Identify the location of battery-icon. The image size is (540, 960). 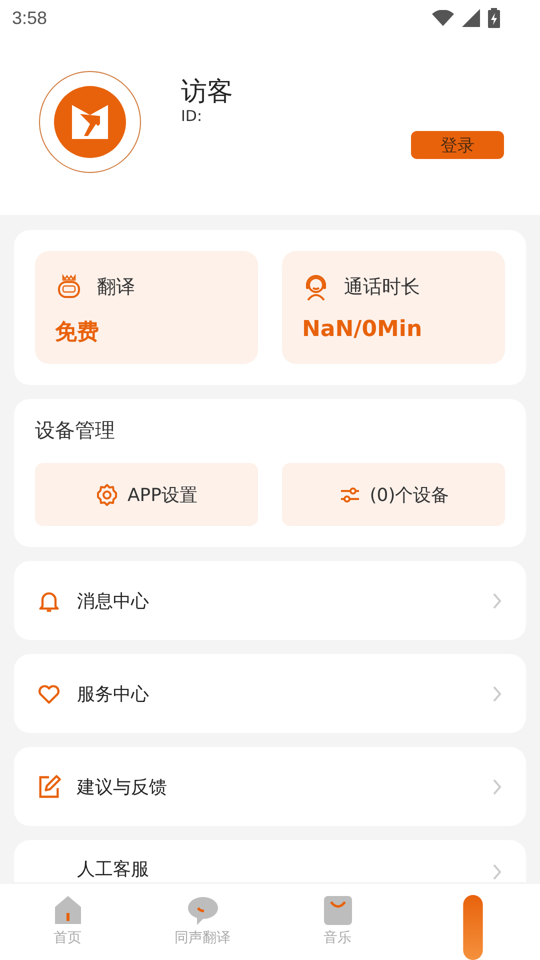
(494, 18).